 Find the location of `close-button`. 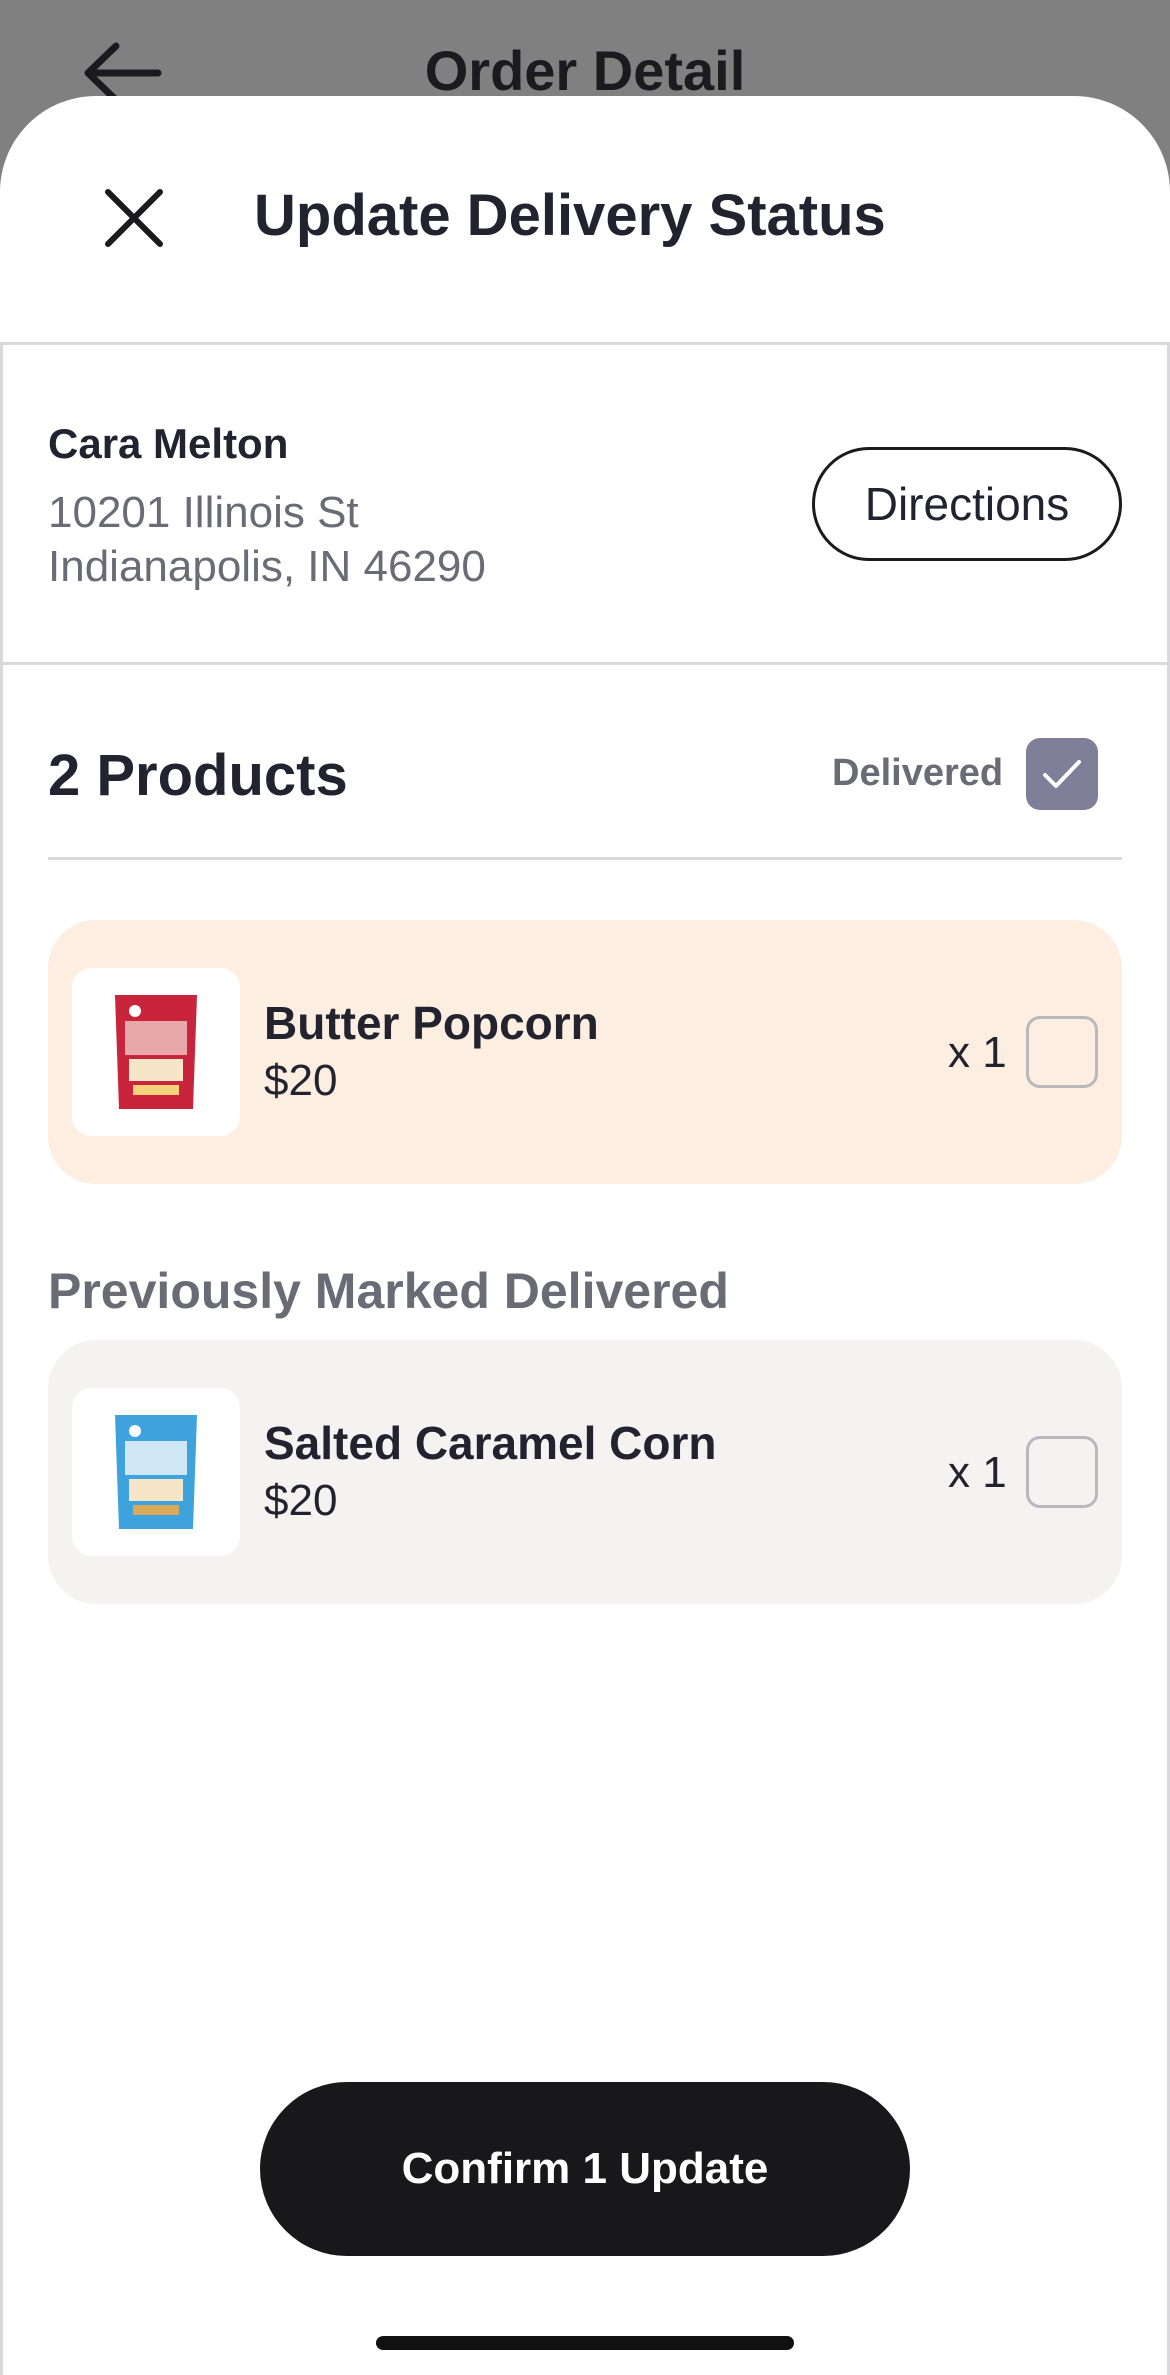

close-button is located at coordinates (134, 218).